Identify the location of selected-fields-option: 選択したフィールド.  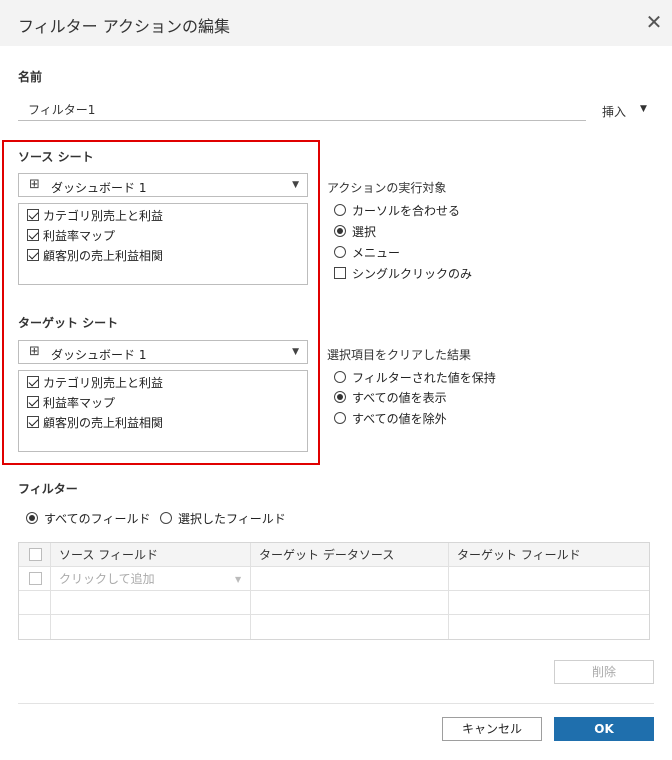
(223, 518).